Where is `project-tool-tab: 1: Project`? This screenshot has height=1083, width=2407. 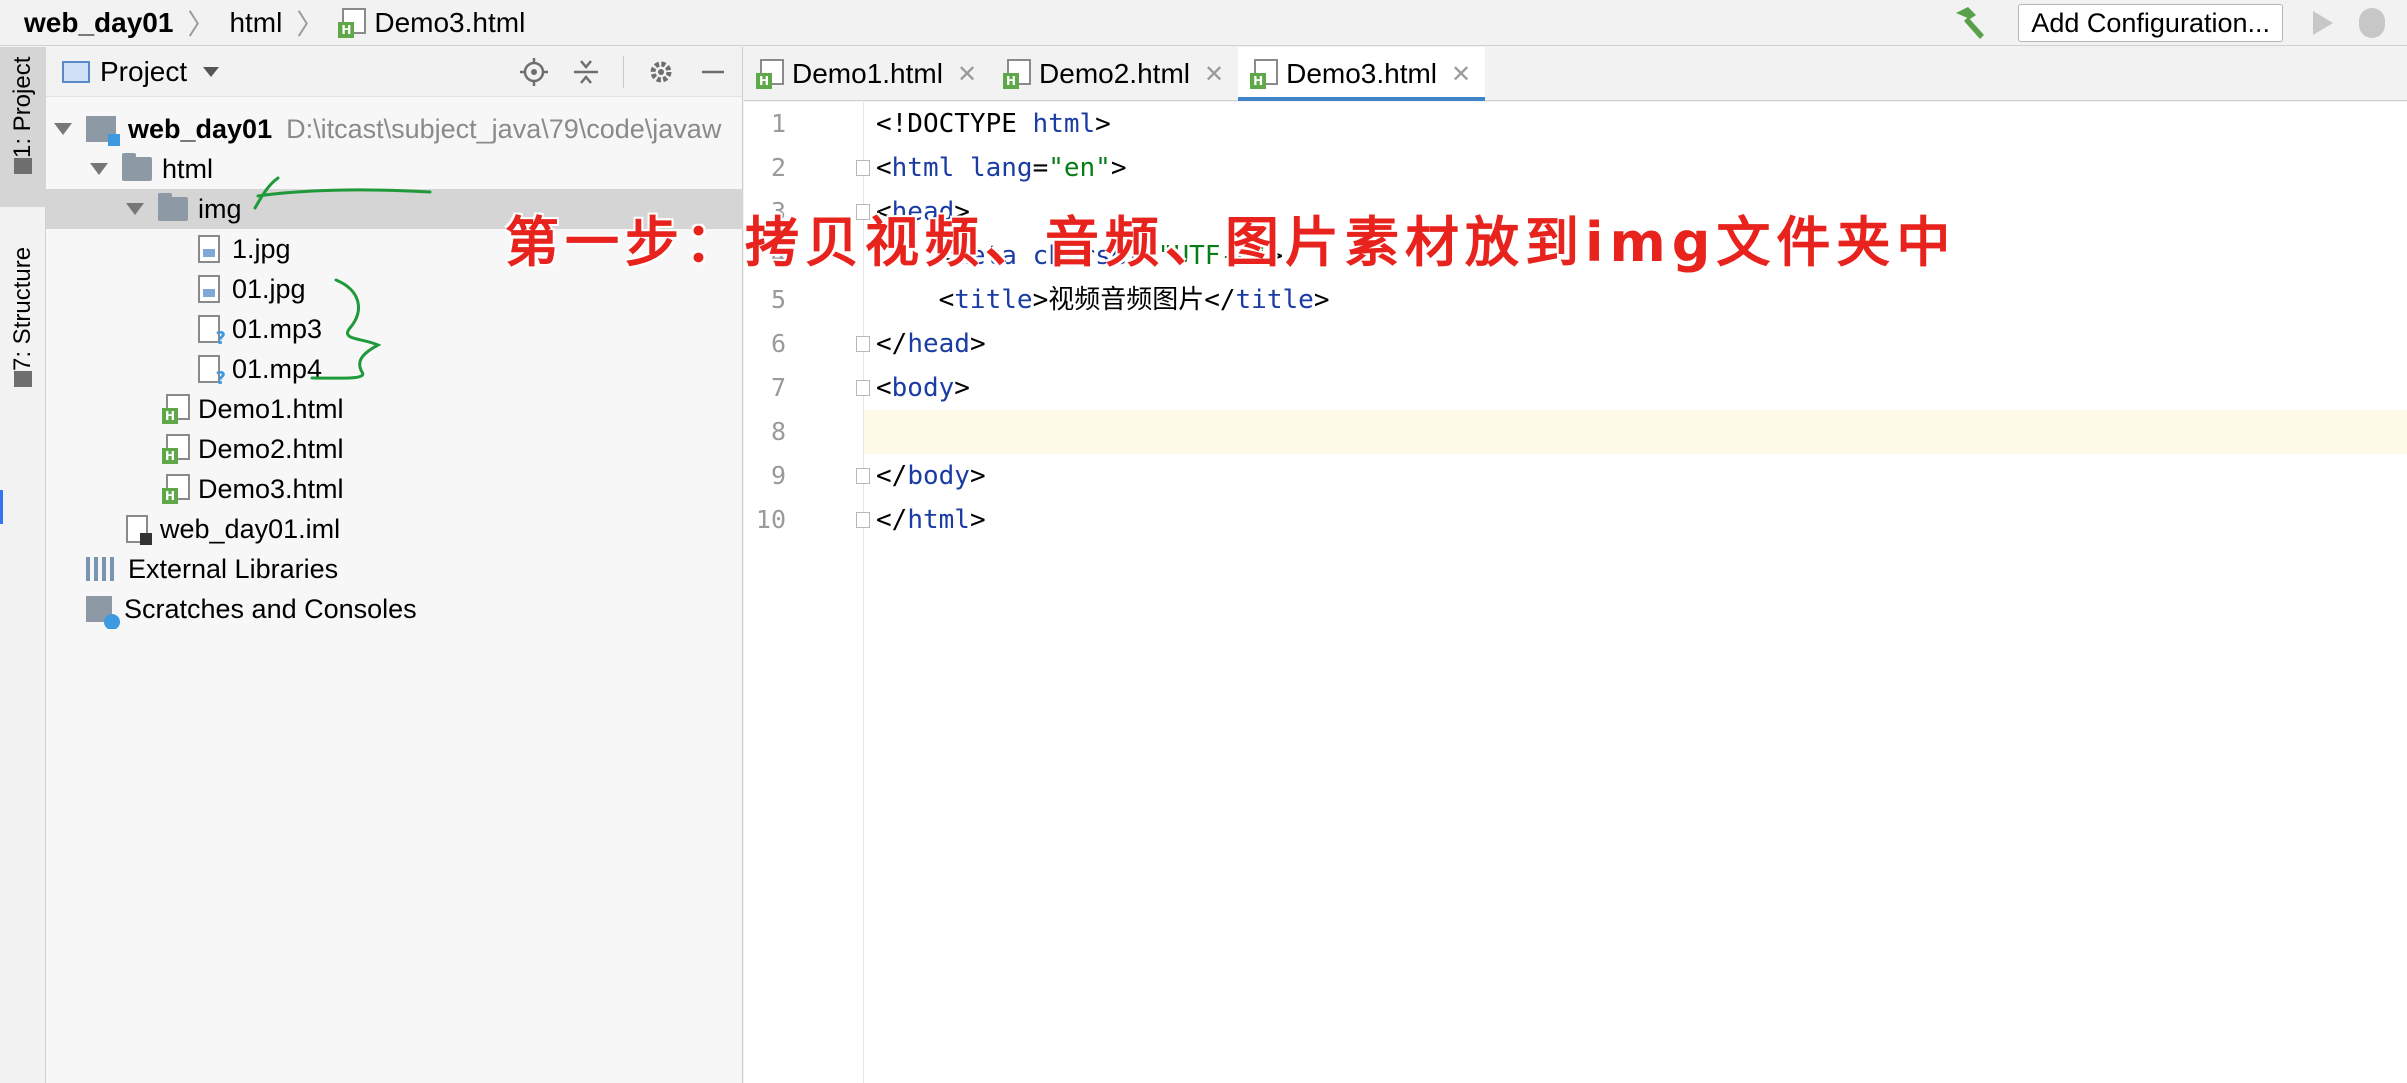 project-tool-tab: 1: Project is located at coordinates (23, 127).